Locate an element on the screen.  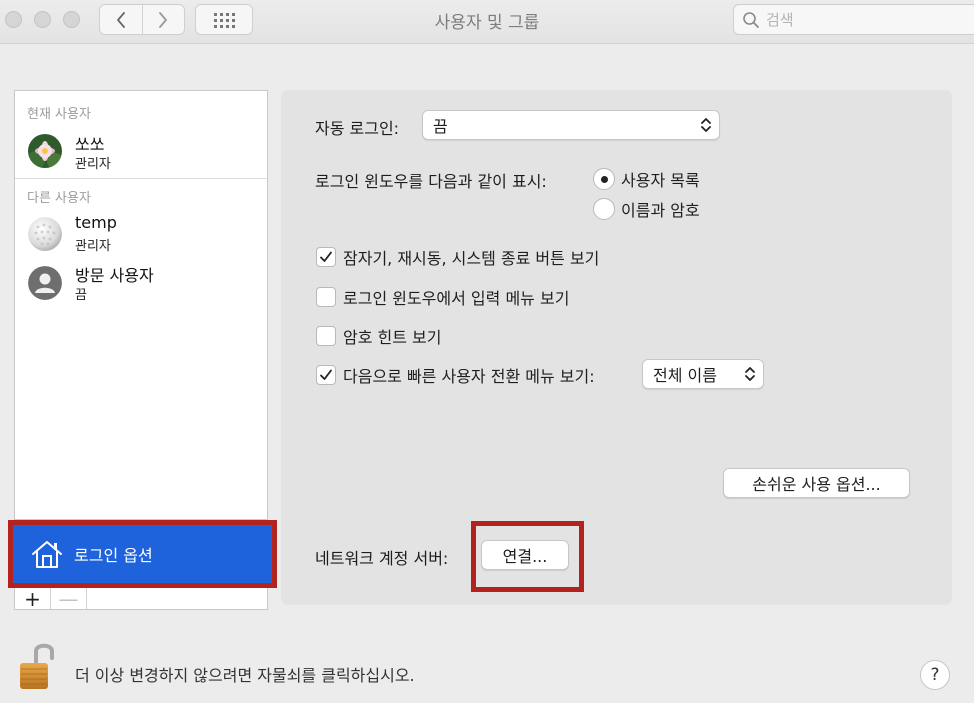
grid-icon is located at coordinates (224, 20).